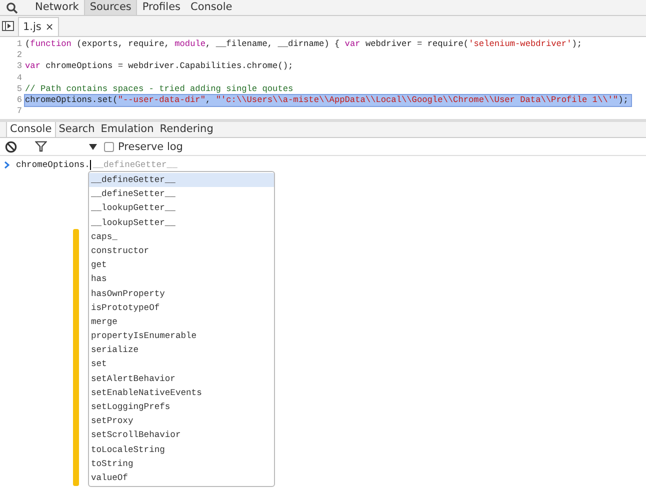 This screenshot has width=646, height=489. Describe the element at coordinates (19, 56) in the screenshot. I see `line-number: 2` at that location.